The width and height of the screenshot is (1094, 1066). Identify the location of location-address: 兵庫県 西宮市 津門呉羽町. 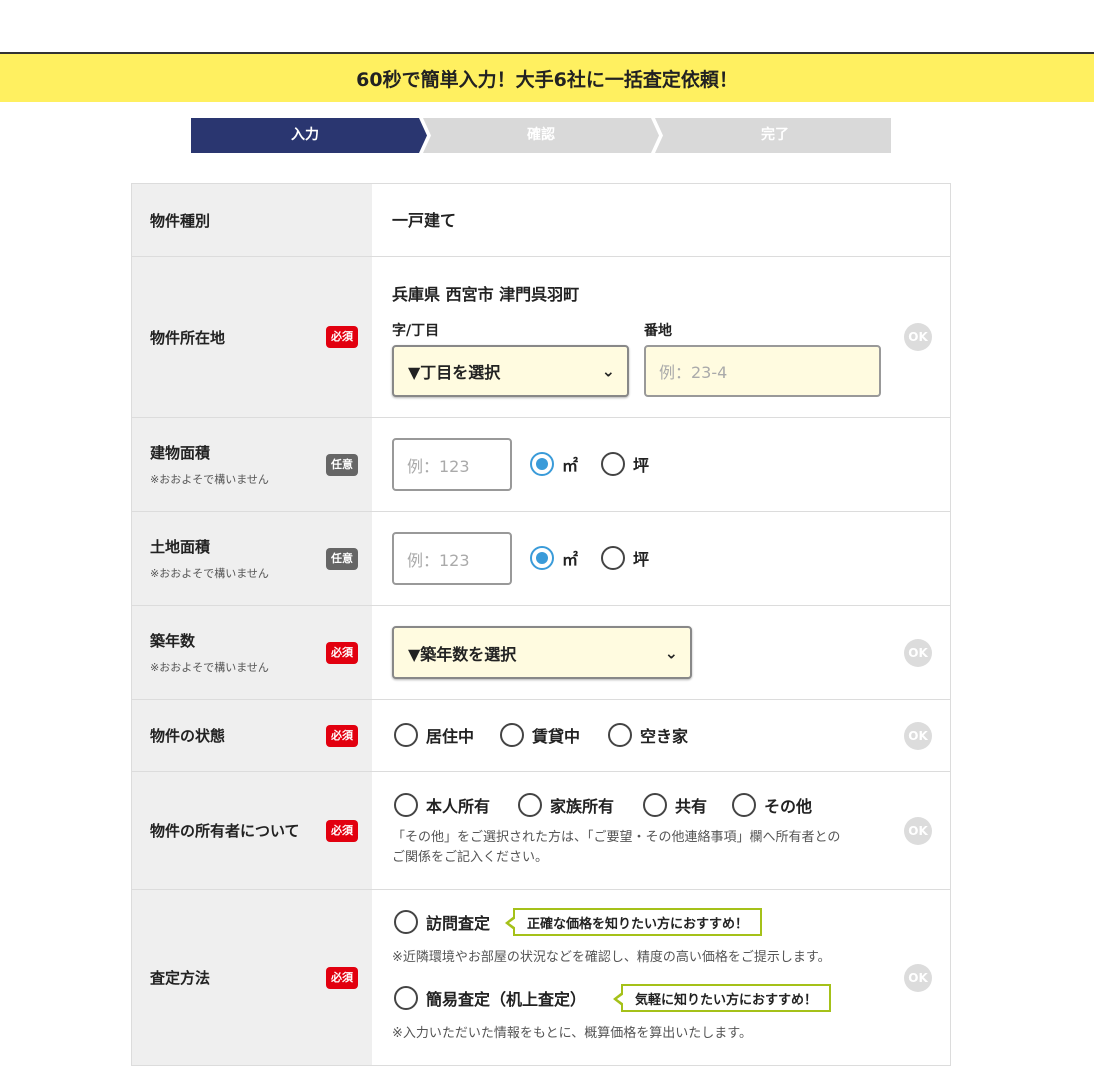
(486, 294).